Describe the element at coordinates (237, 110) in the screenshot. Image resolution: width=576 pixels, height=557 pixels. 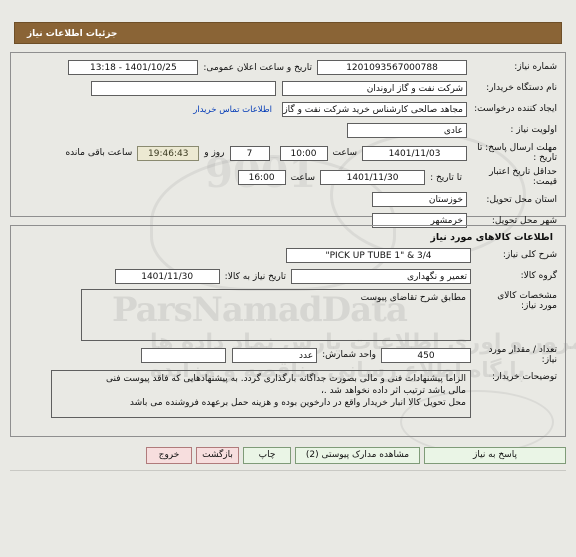
I see `buyer-contact-link: اطلاعات تماس خریدار` at that location.